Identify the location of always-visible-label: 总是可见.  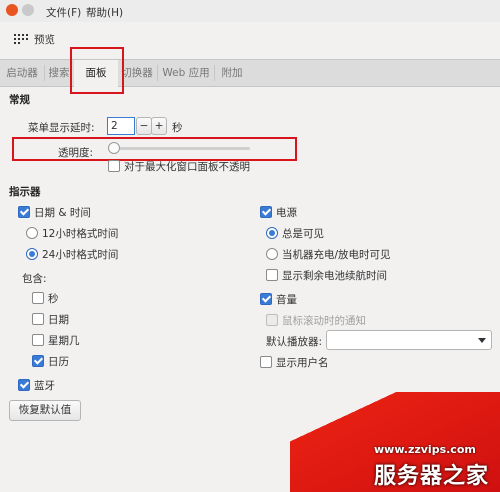
(303, 234).